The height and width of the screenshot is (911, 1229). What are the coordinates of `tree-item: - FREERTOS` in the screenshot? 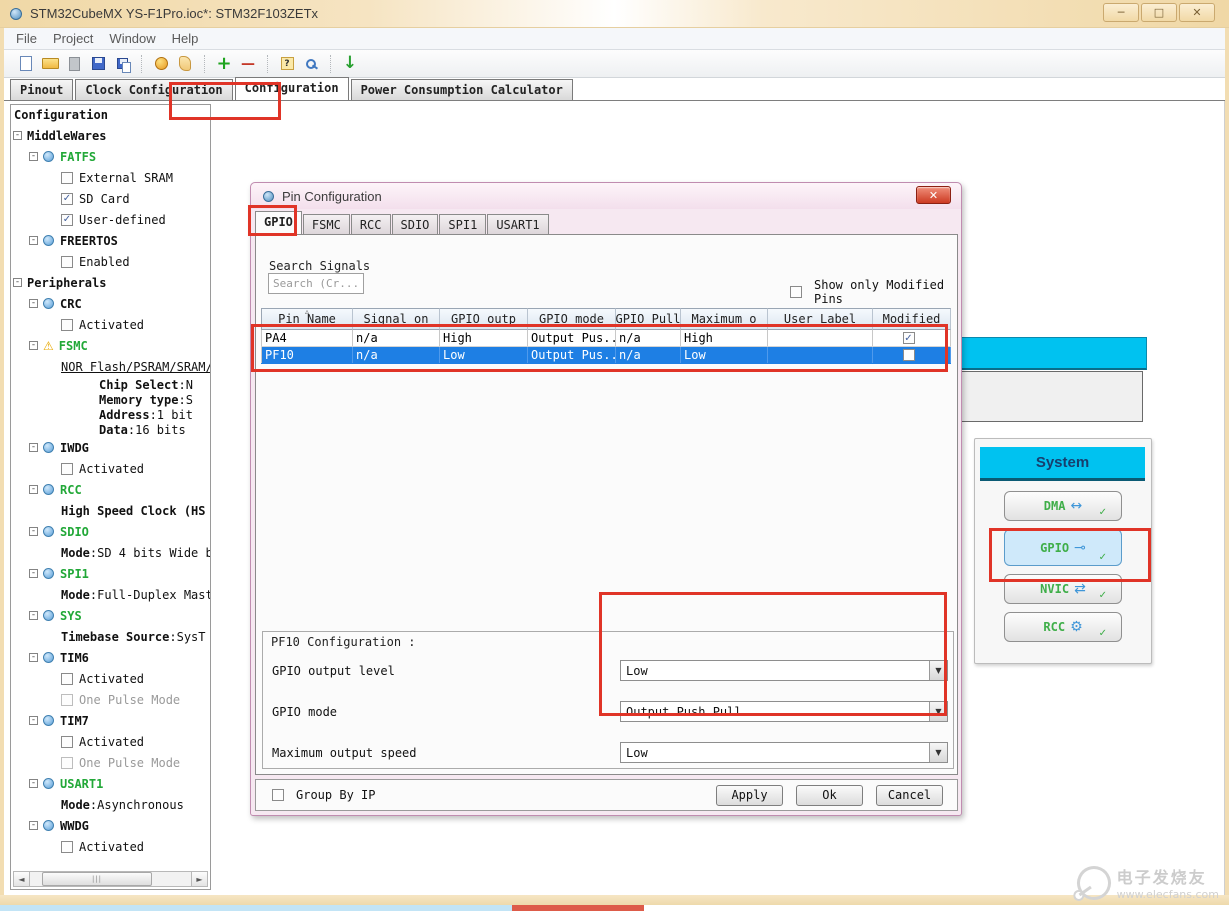 It's located at (110, 240).